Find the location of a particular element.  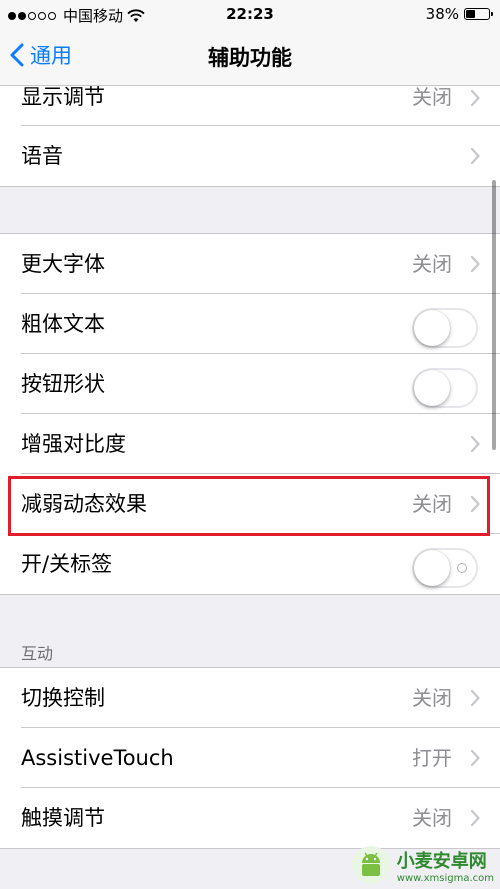

bold-text-toggle is located at coordinates (445, 328).